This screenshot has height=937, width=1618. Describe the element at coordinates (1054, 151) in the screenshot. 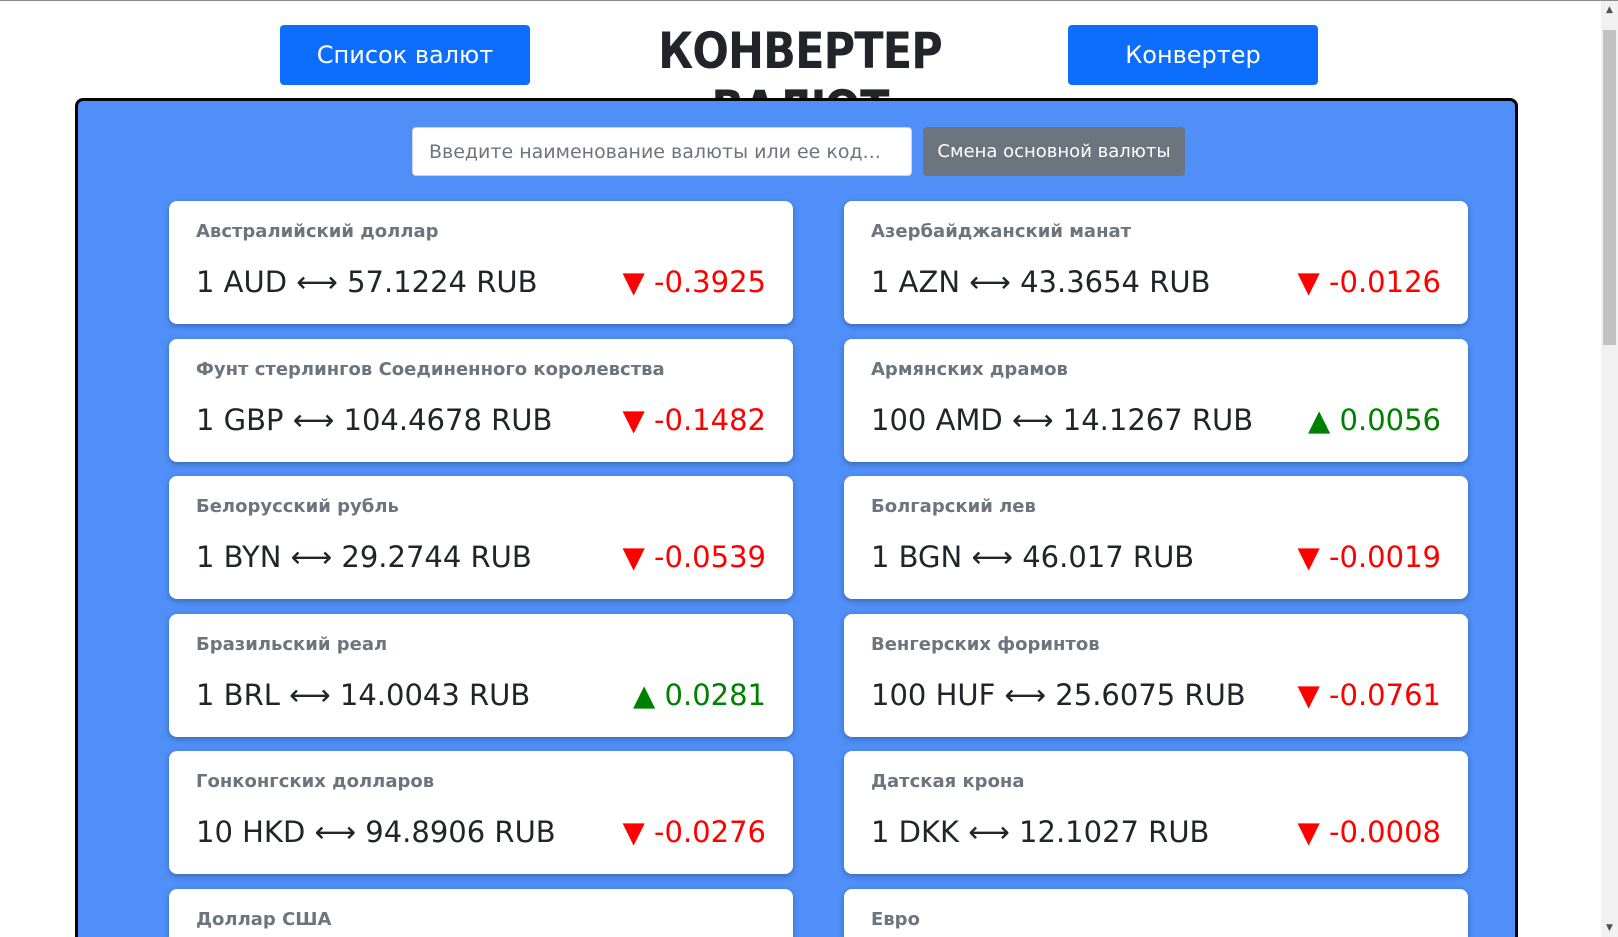

I see `change-base-currency-button: Смена основной валюты` at that location.